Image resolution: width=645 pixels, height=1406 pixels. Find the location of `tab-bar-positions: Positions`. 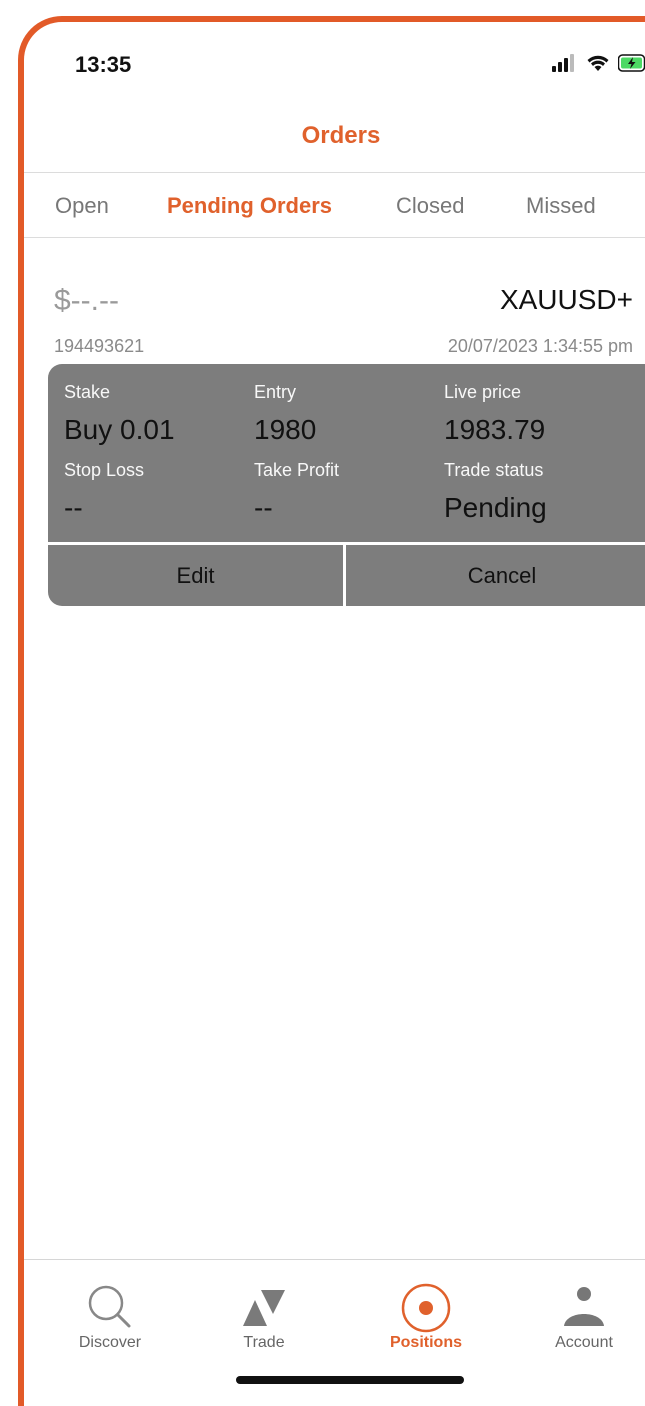

tab-bar-positions: Positions is located at coordinates (426, 1310).